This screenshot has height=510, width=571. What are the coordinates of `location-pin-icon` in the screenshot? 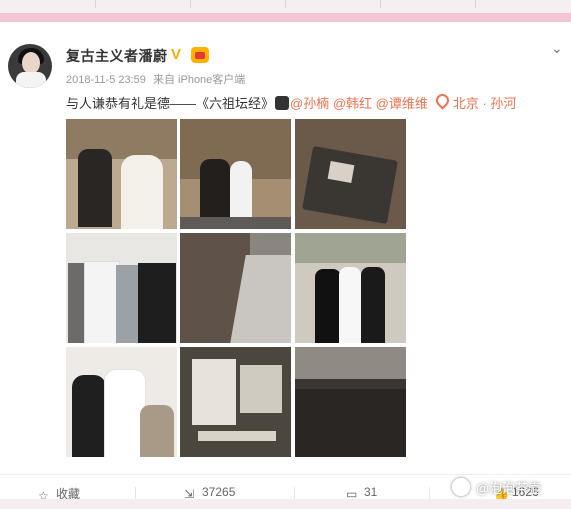 It's located at (442, 100).